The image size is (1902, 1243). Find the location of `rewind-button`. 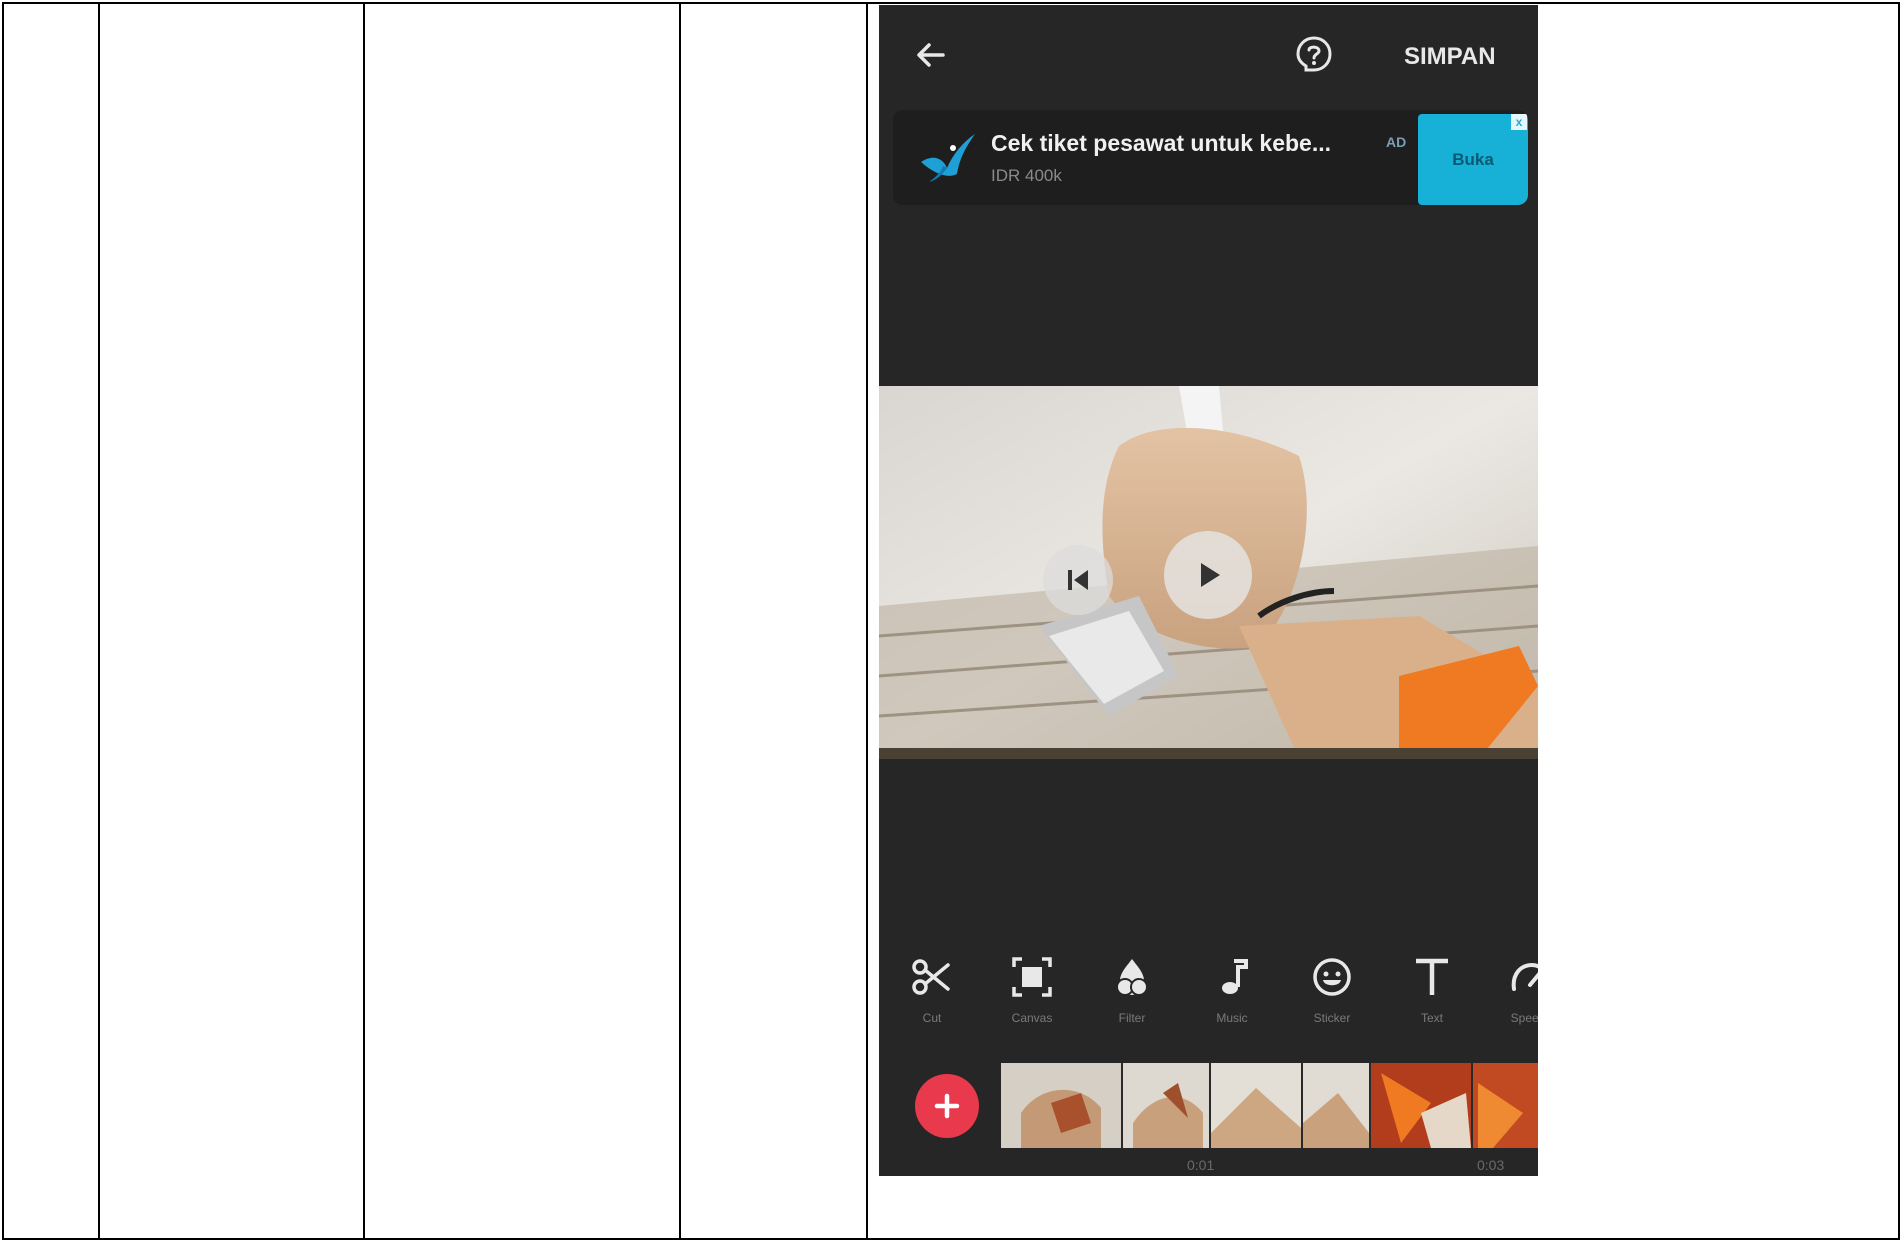

rewind-button is located at coordinates (1078, 580).